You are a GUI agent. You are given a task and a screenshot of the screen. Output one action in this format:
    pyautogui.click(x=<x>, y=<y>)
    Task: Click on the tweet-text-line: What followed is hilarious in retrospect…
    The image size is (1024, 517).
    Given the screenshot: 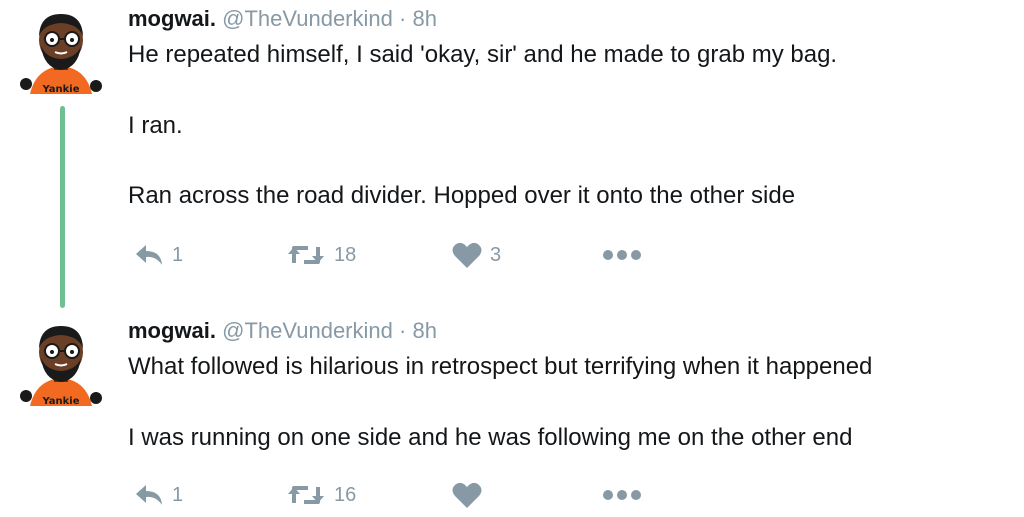 What is the action you would take?
    pyautogui.click(x=500, y=366)
    